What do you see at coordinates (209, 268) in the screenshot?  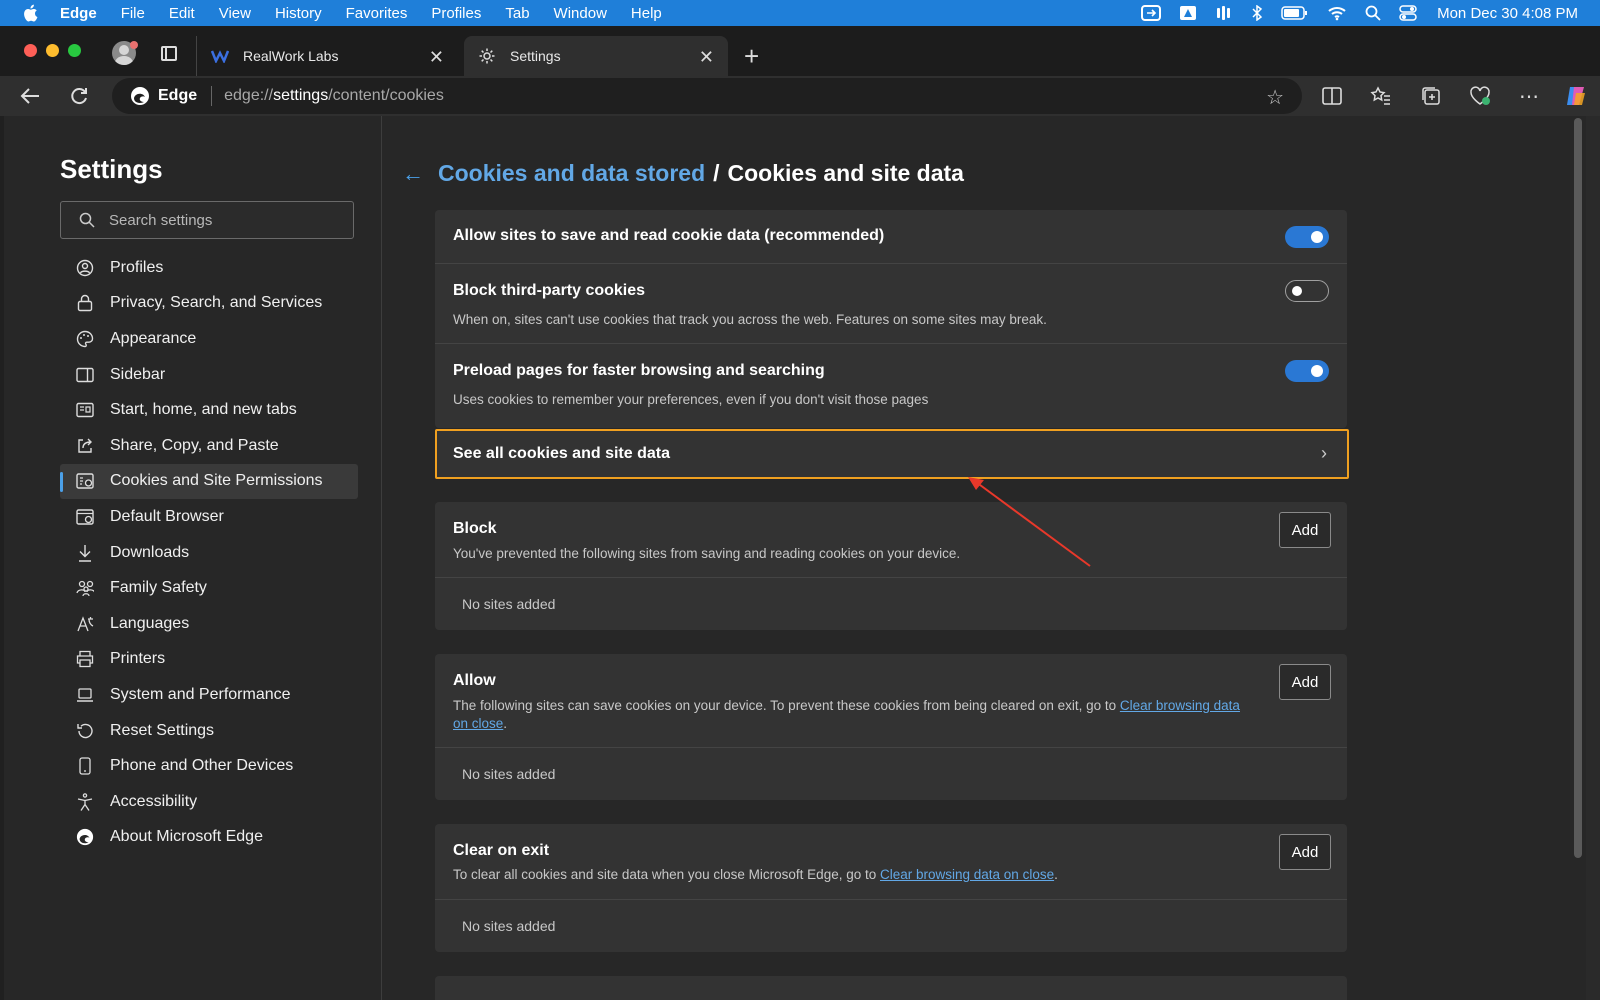 I see `sidebar-item-profiles: Profiles` at bounding box center [209, 268].